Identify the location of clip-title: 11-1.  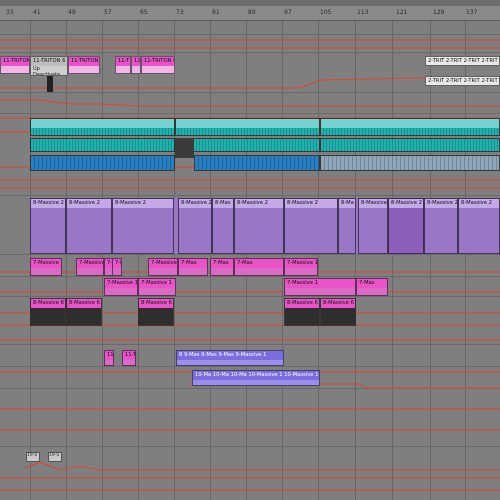
(109, 355).